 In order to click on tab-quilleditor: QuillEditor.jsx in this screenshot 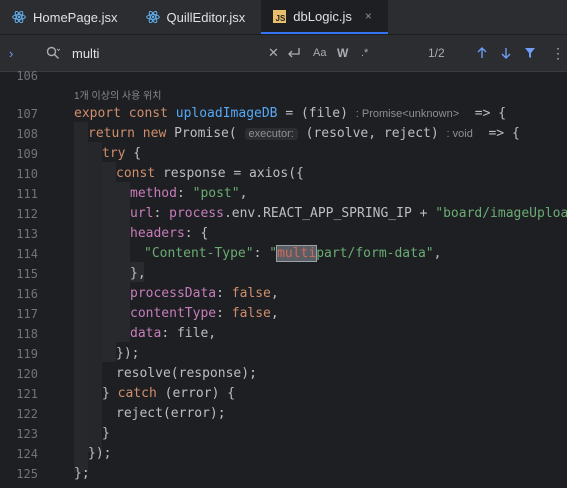, I will do `click(198, 17)`.